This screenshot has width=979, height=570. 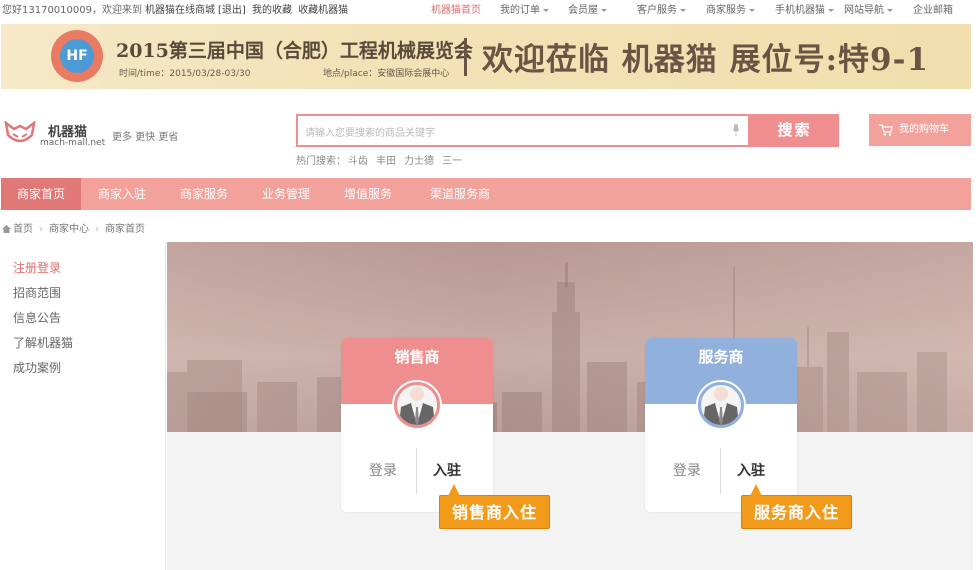 I want to click on sidebar: 注册登录 招商范围 信息公告 了解机器猫 成功案例, so click(x=83, y=406).